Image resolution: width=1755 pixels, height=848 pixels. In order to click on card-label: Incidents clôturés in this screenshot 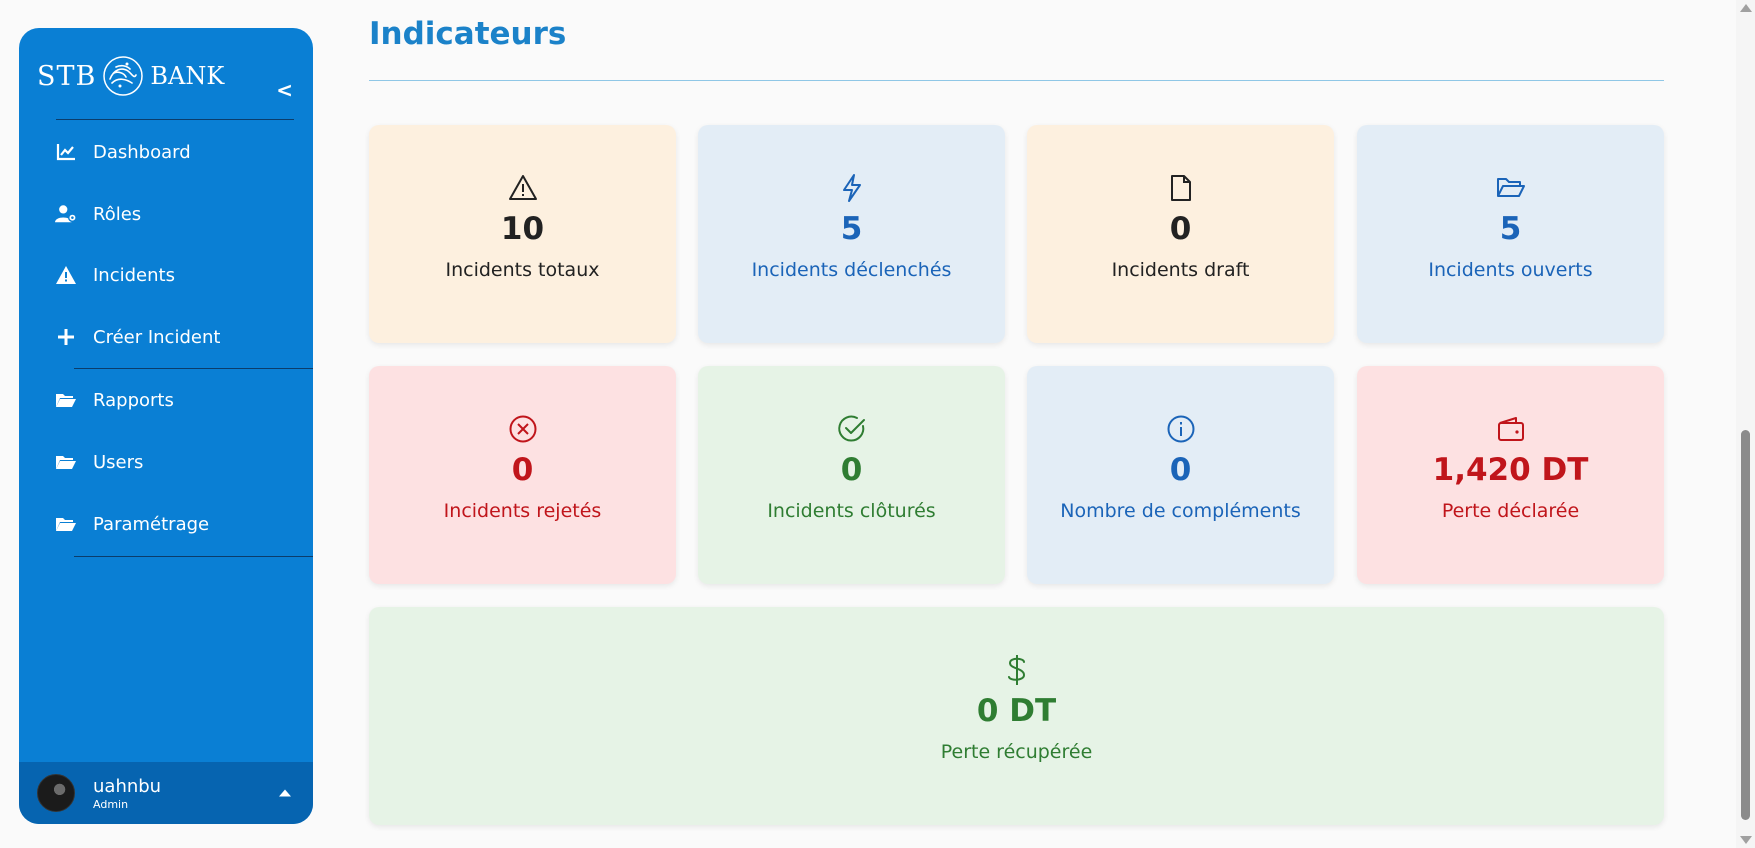, I will do `click(851, 511)`.